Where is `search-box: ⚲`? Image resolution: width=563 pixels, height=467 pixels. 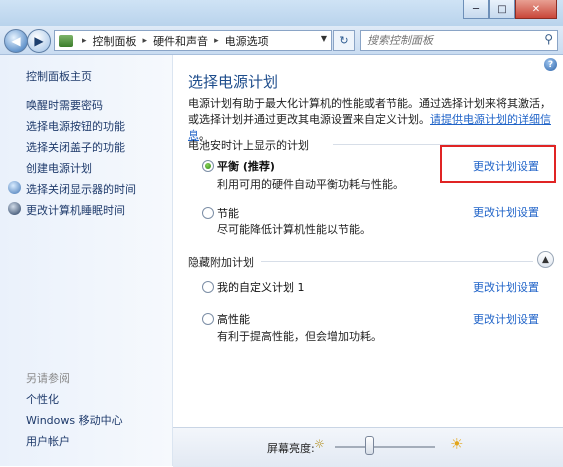
search-box: ⚲ is located at coordinates (459, 40).